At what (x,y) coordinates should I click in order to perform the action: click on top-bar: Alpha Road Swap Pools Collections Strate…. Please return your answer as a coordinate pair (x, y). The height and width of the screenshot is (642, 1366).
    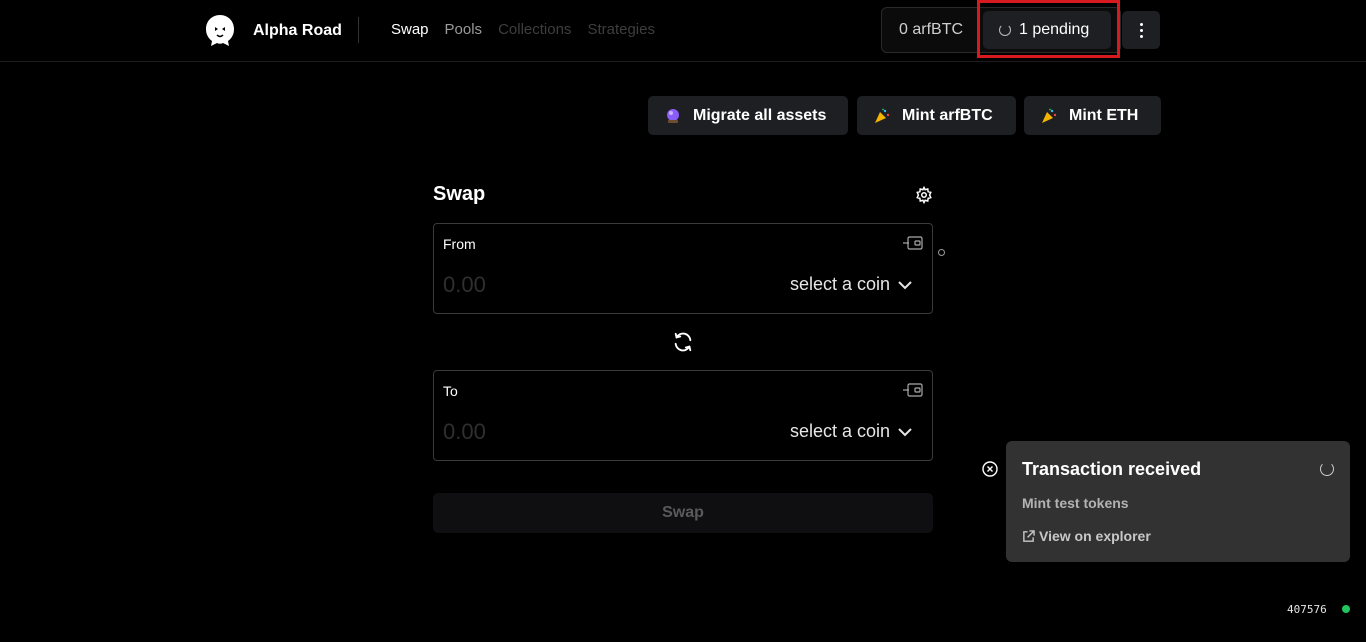
    Looking at the image, I should click on (683, 31).